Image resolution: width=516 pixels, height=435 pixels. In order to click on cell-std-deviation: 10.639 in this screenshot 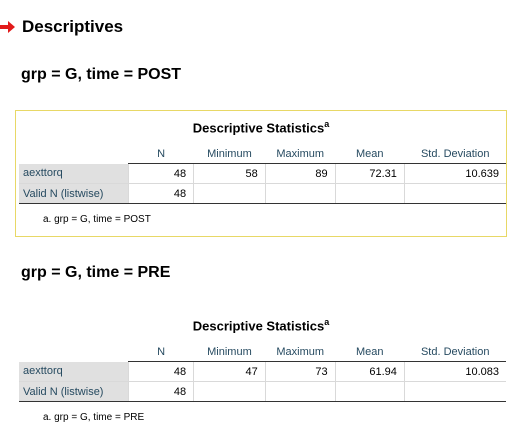, I will do `click(454, 173)`.